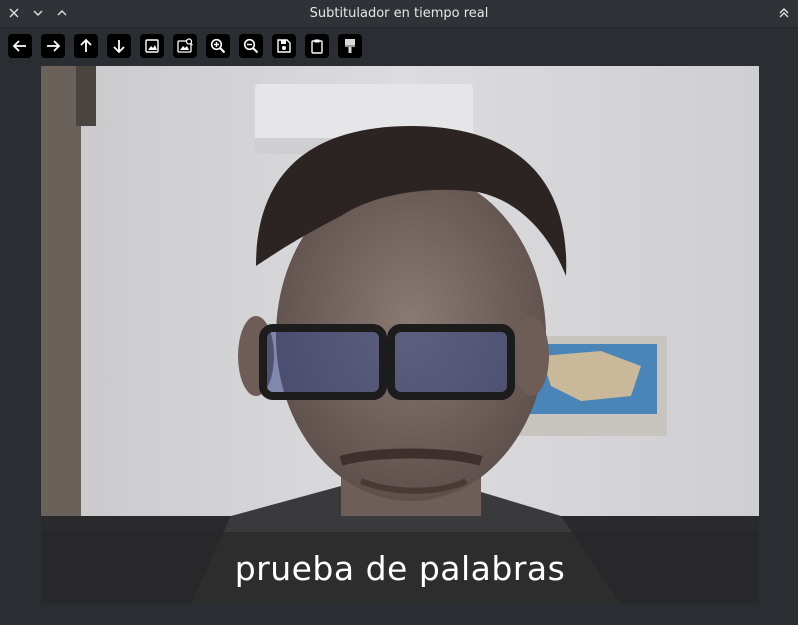 Image resolution: width=798 pixels, height=625 pixels. What do you see at coordinates (284, 46) in the screenshot?
I see `save-icon` at bounding box center [284, 46].